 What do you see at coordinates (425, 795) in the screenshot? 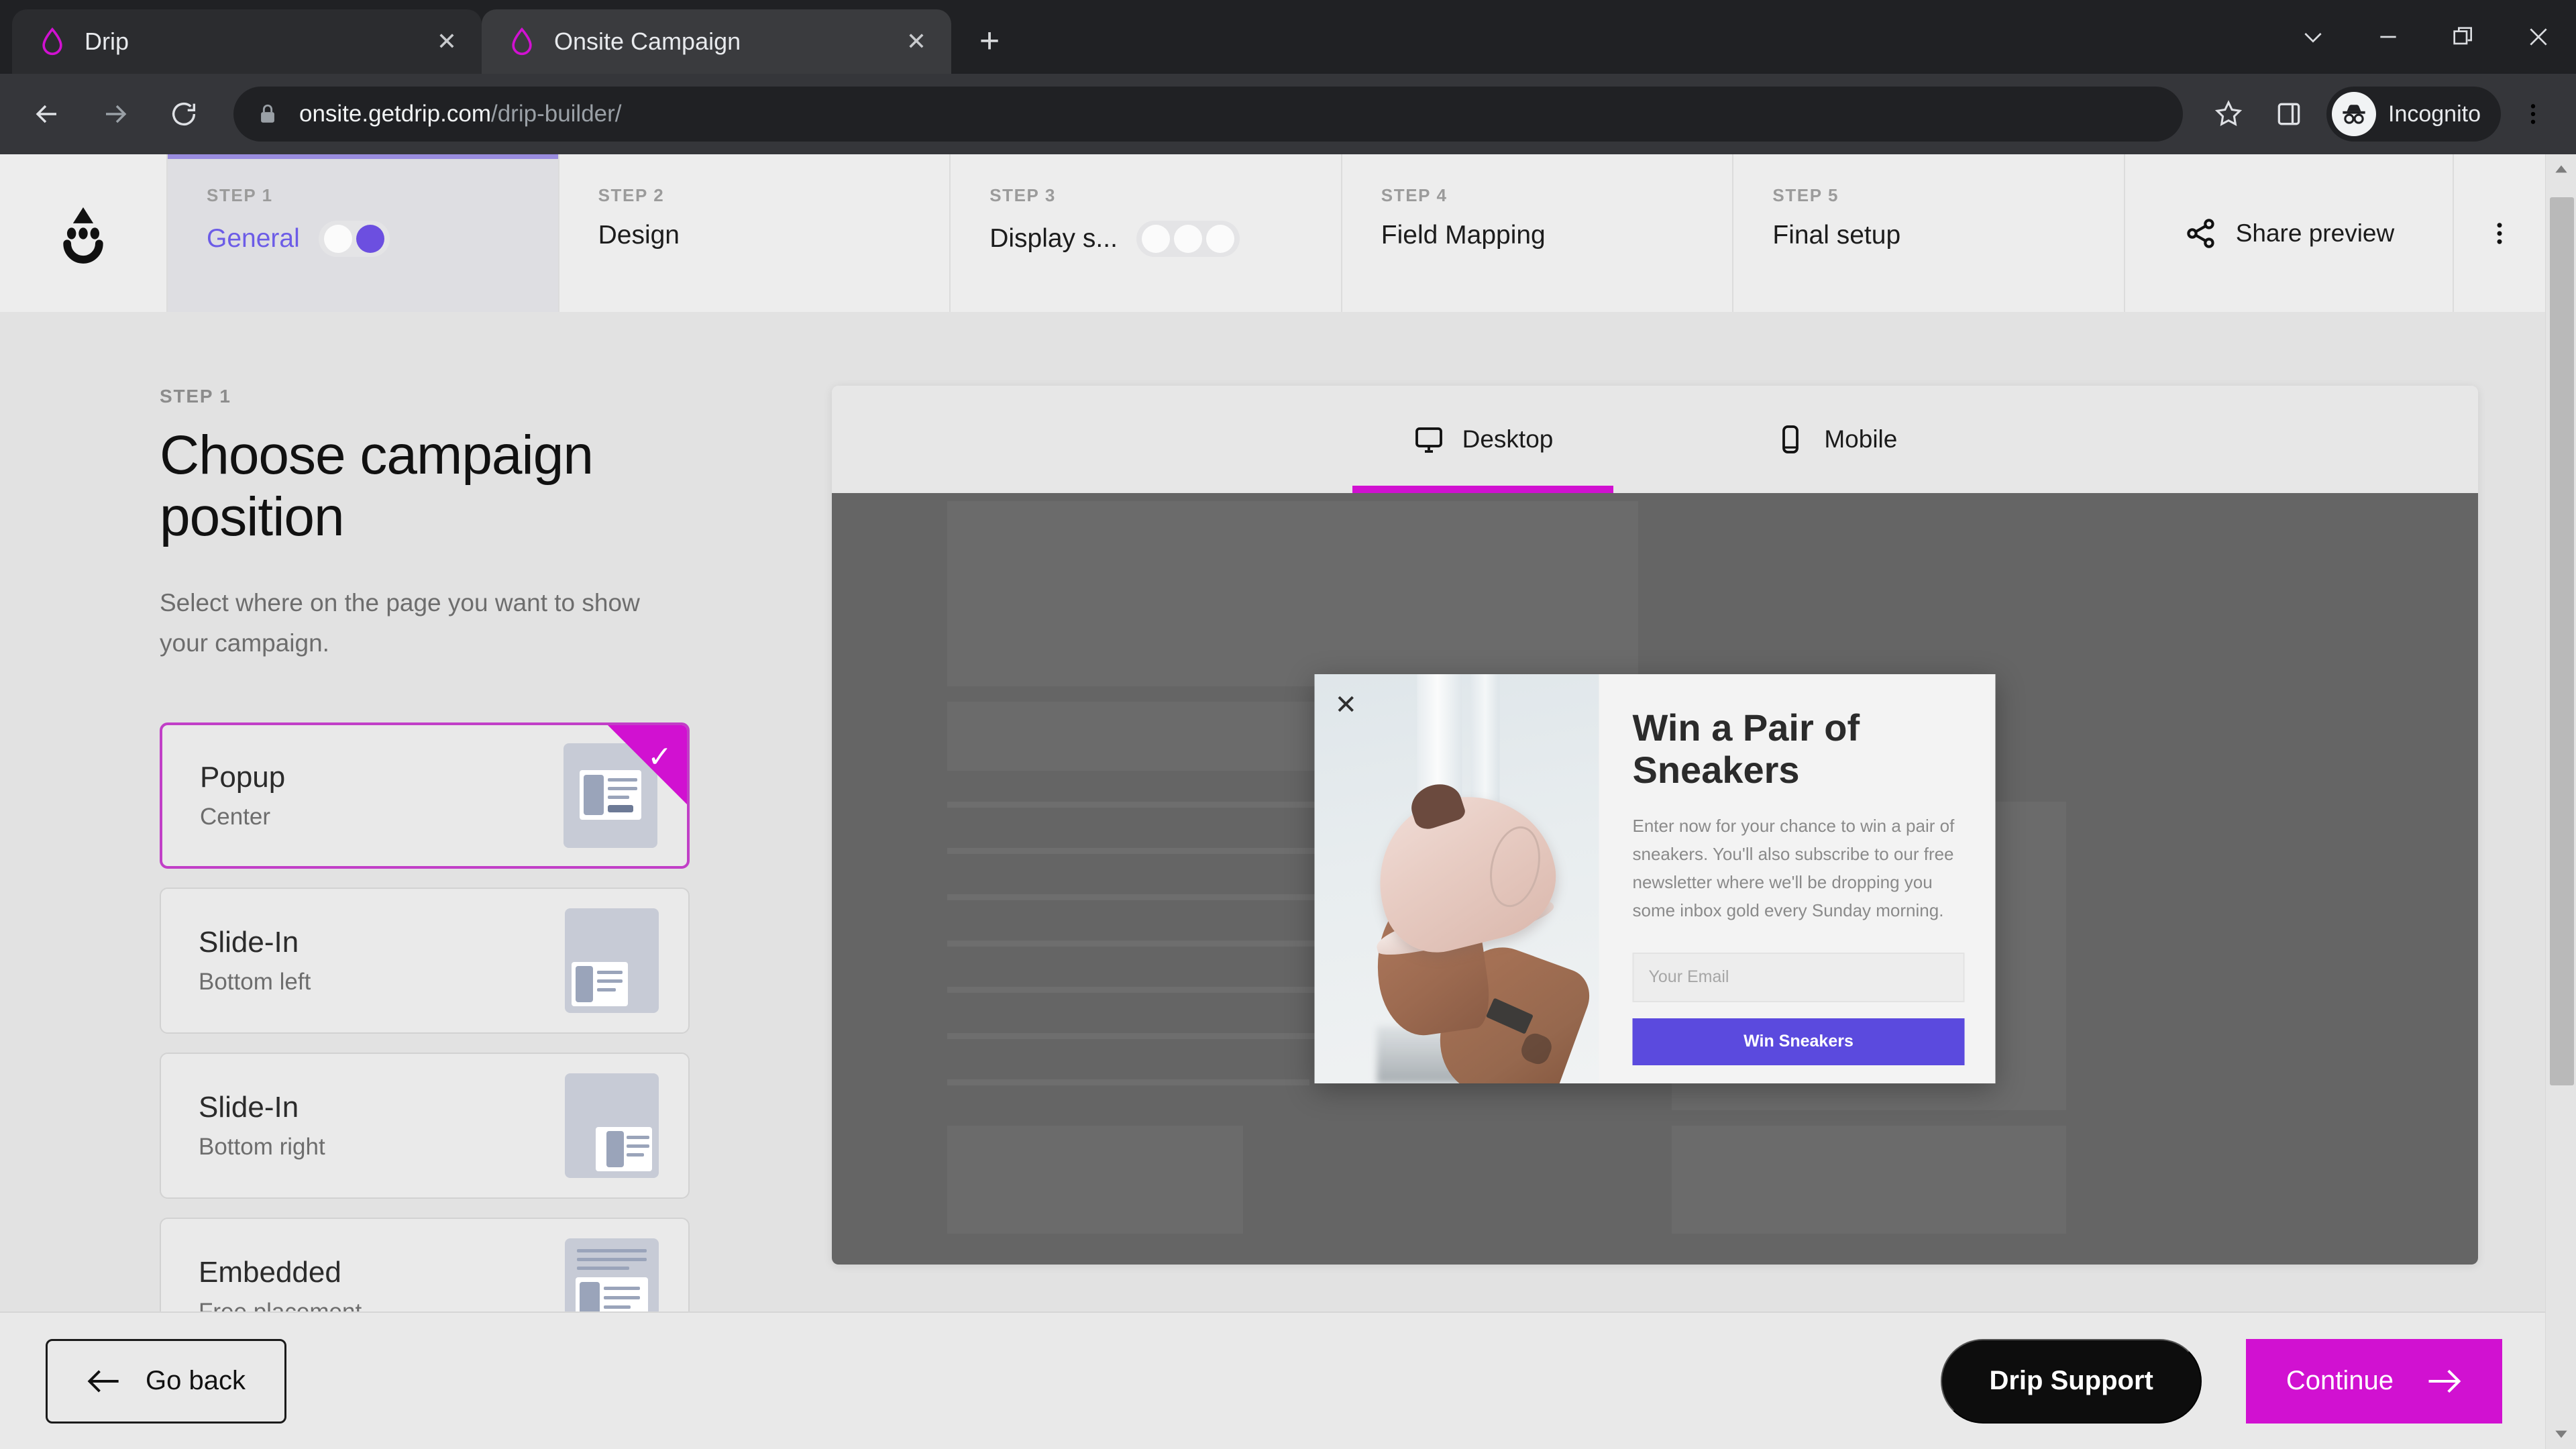
I see `position-option-popup-center: Popup Center ✓` at bounding box center [425, 795].